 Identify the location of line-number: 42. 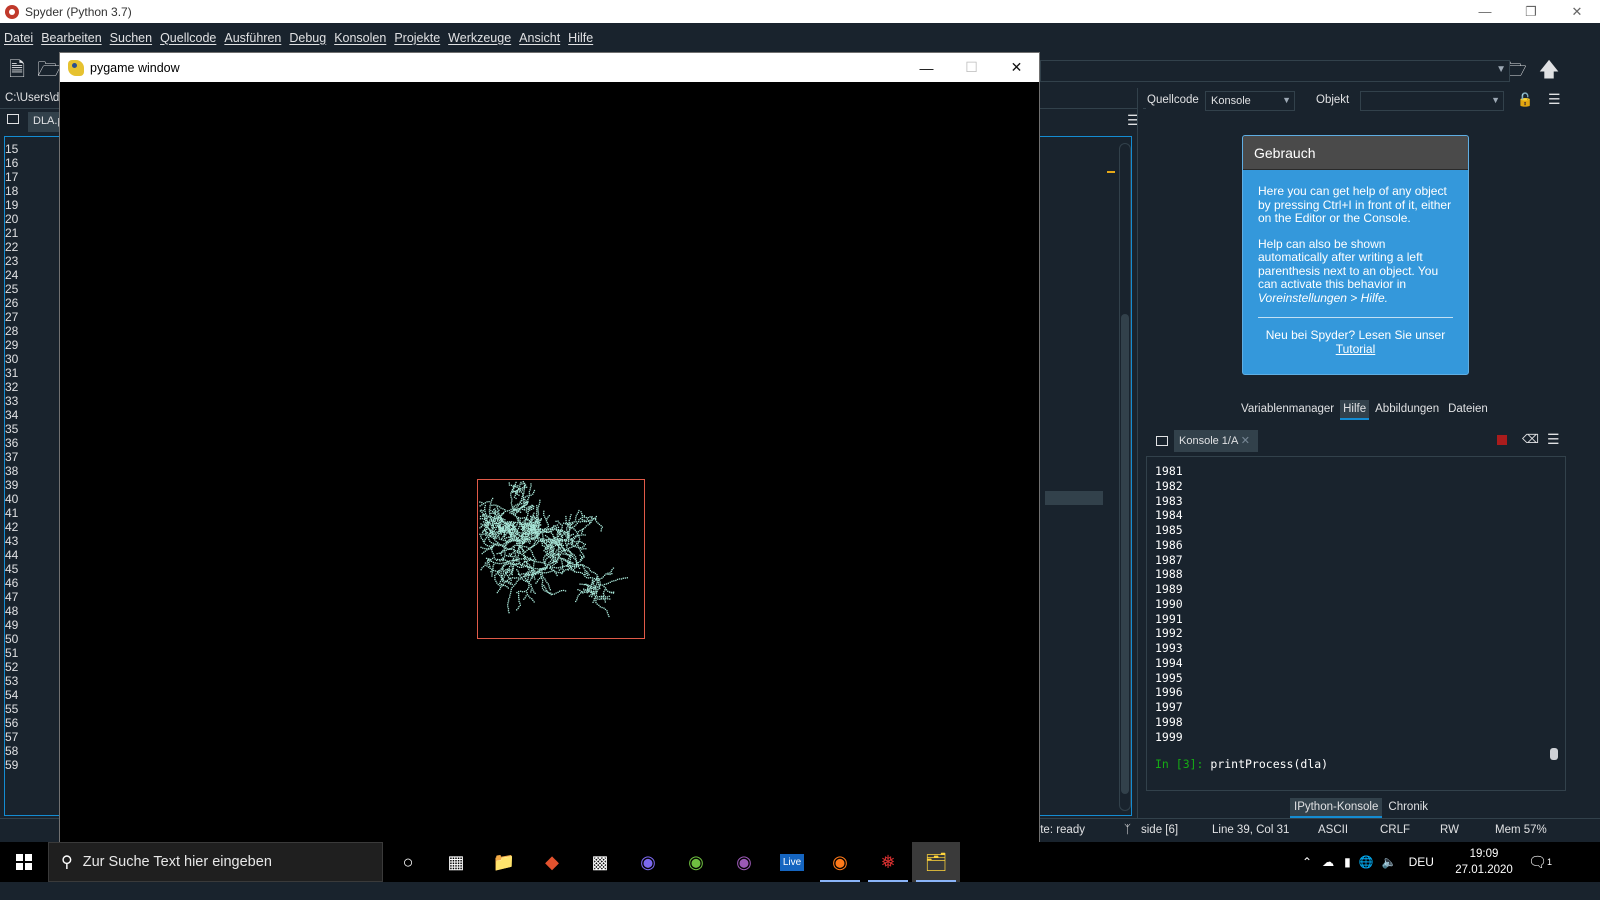
(12, 527).